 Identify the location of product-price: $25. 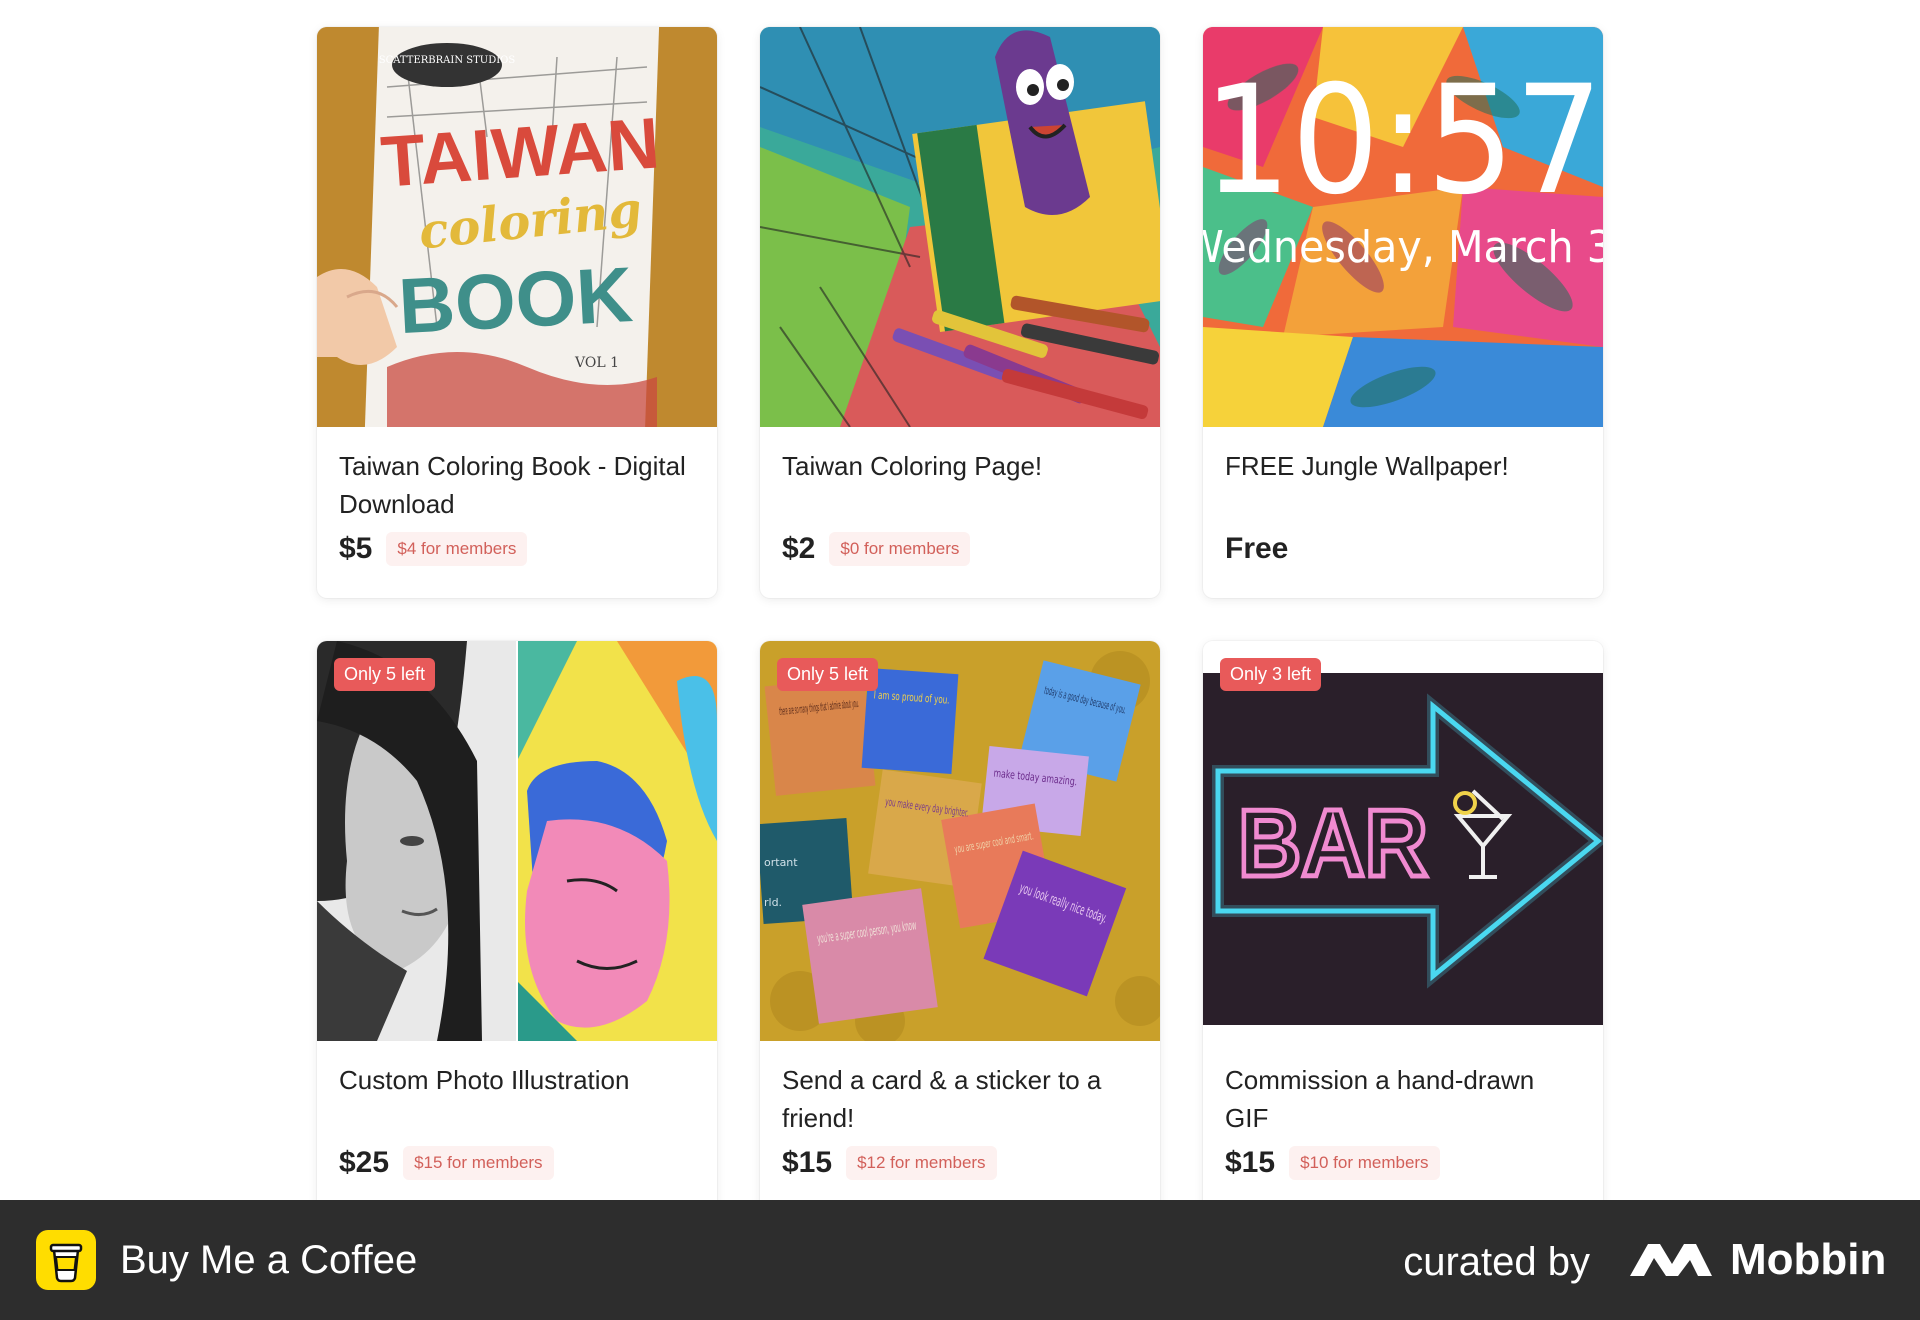
(364, 1162).